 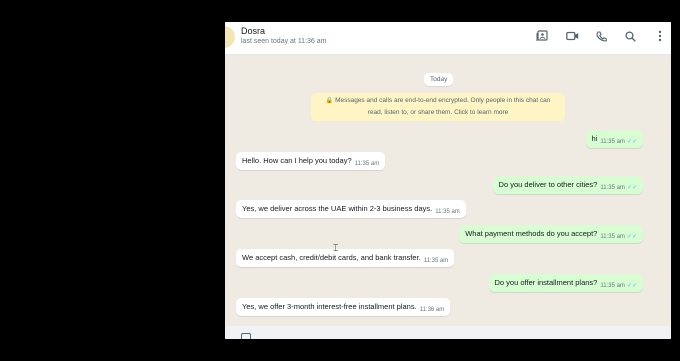 I want to click on message-bubble-incoming: Hello. How can I help you today? 11:35 am, so click(x=311, y=161).